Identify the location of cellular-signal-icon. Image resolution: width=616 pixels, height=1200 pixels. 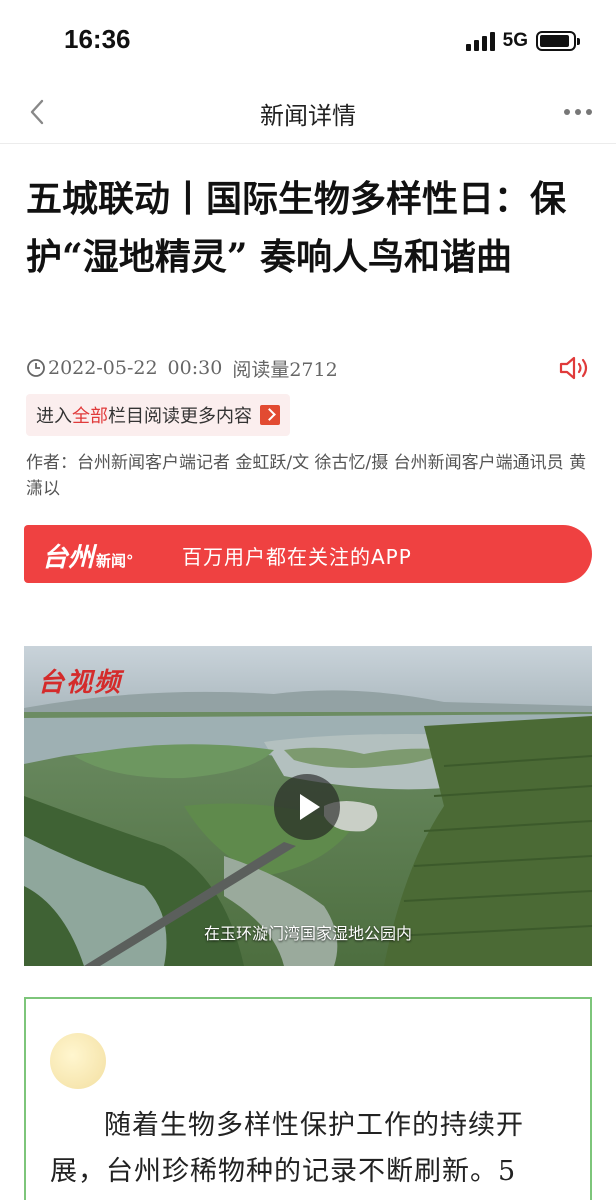
(480, 41).